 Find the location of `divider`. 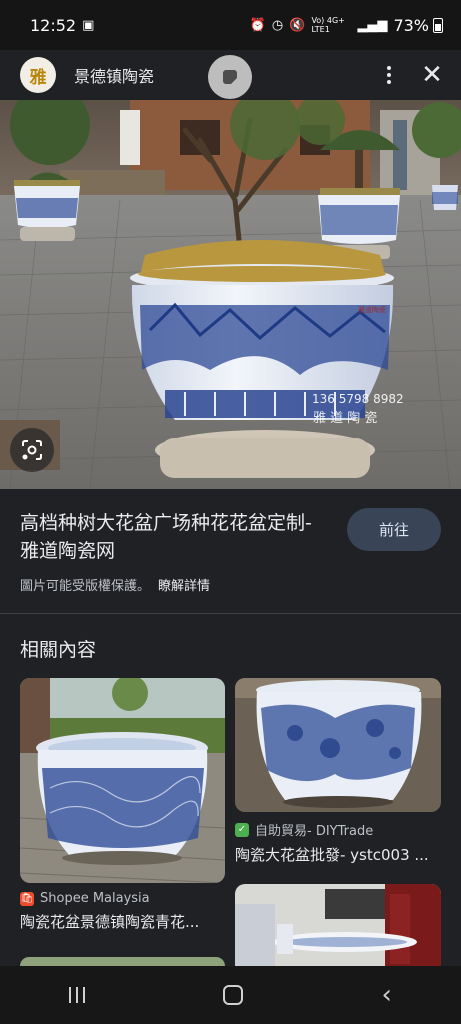

divider is located at coordinates (230, 613).